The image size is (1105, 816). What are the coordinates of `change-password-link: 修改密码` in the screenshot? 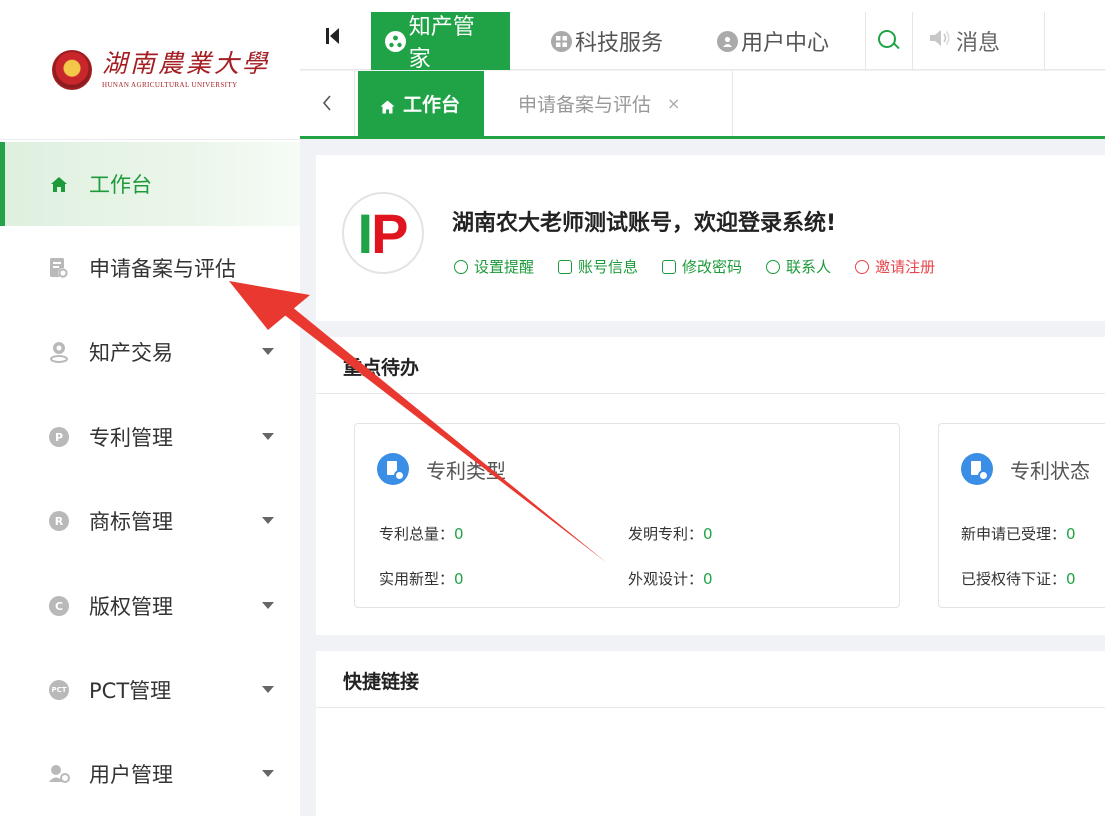 It's located at (702, 266).